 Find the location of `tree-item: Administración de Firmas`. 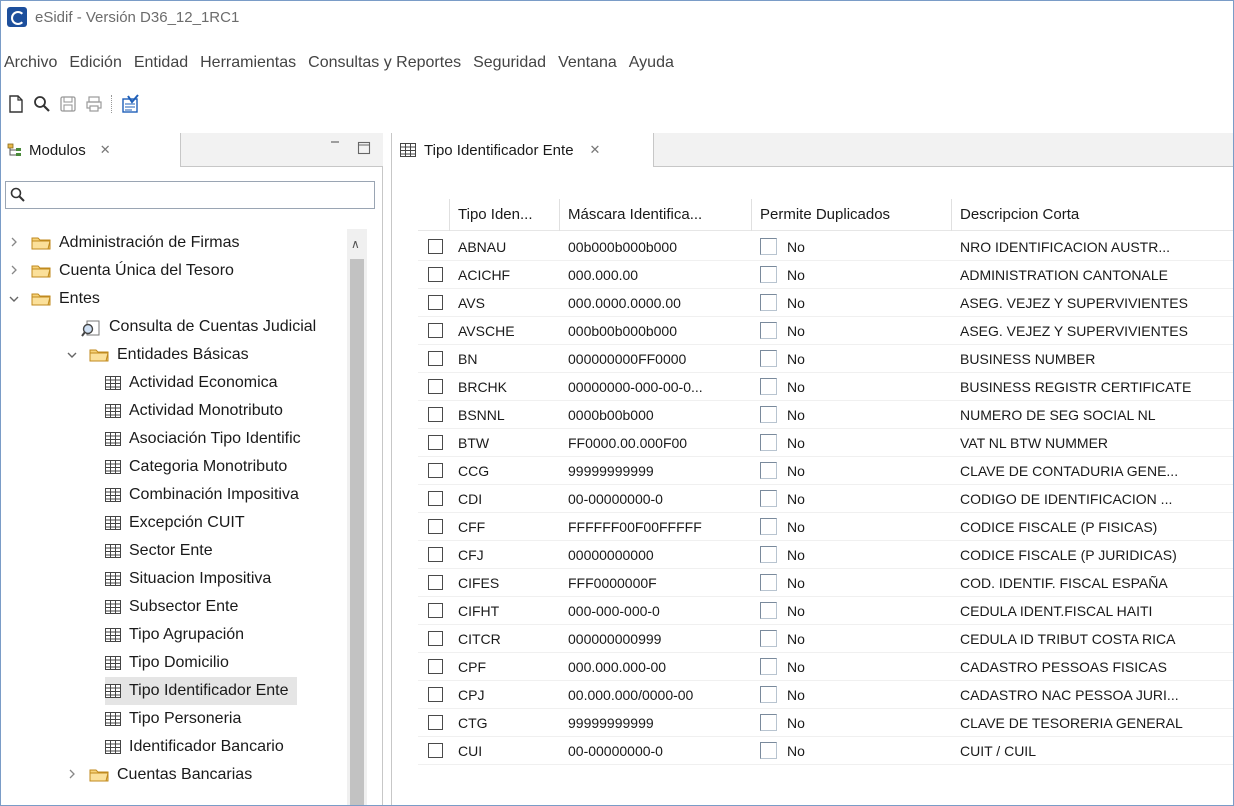

tree-item: Administración de Firmas is located at coordinates (122, 243).